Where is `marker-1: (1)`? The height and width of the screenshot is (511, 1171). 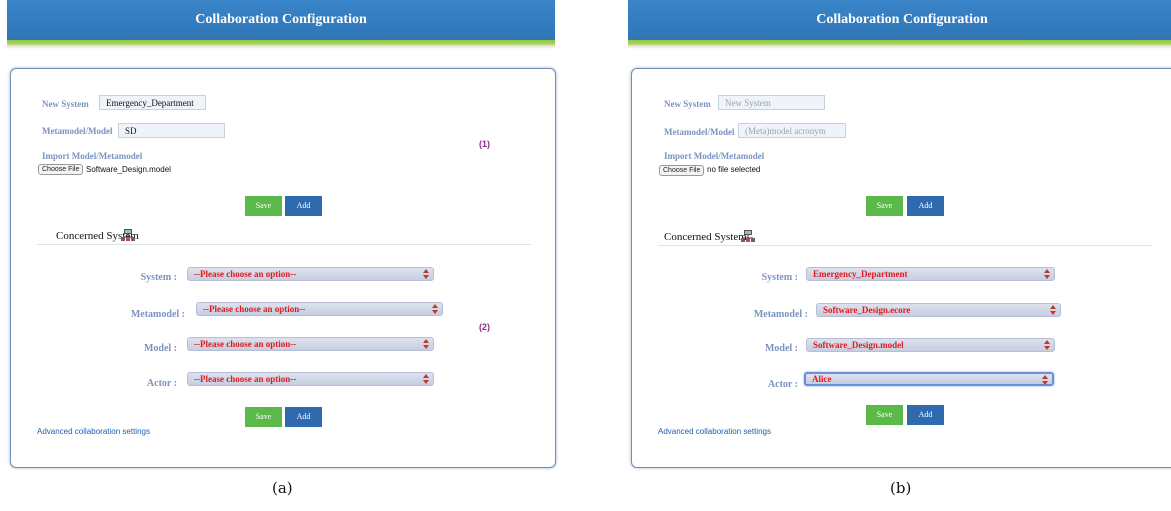
marker-1: (1) is located at coordinates (484, 144).